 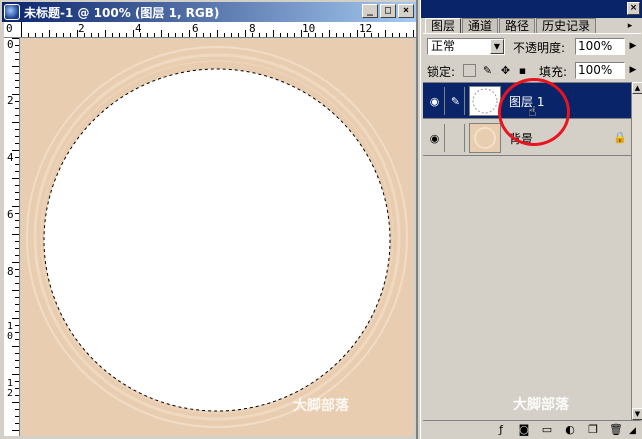 I want to click on lock-move-icon: ✥, so click(x=505, y=70).